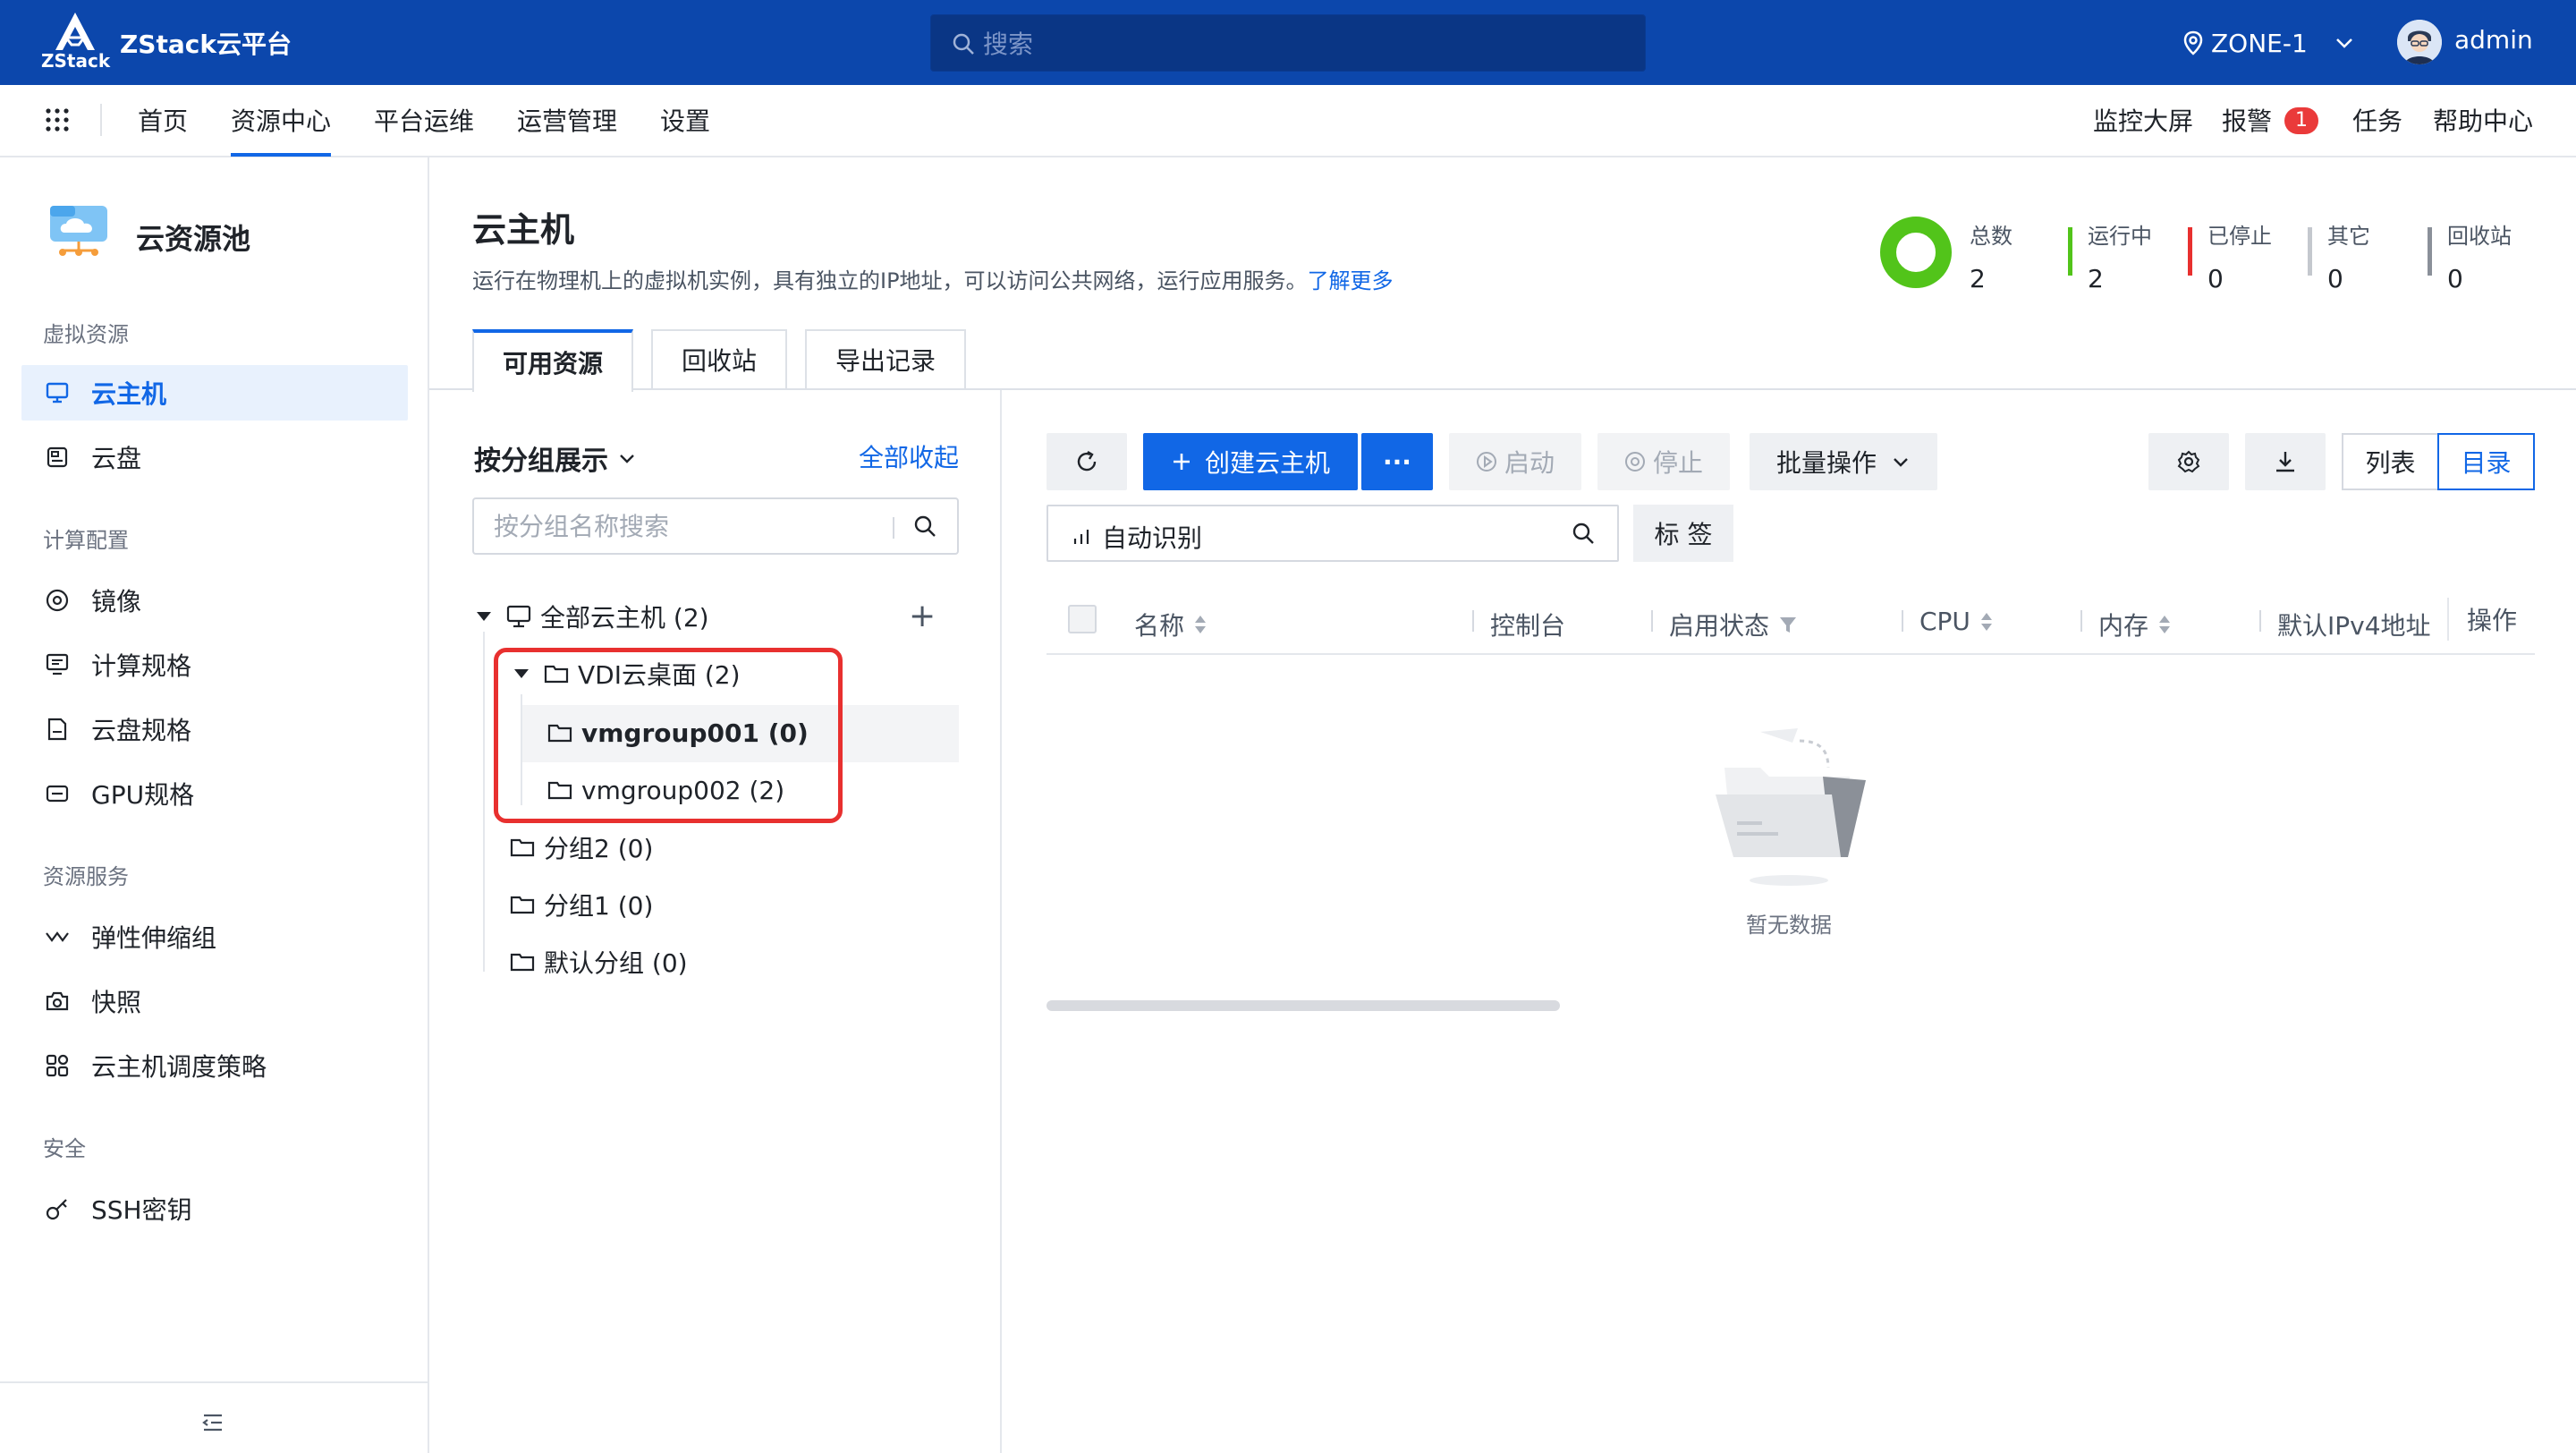 This screenshot has width=2576, height=1453. What do you see at coordinates (2269, 43) in the screenshot?
I see `zone-selector: ZONE-1` at bounding box center [2269, 43].